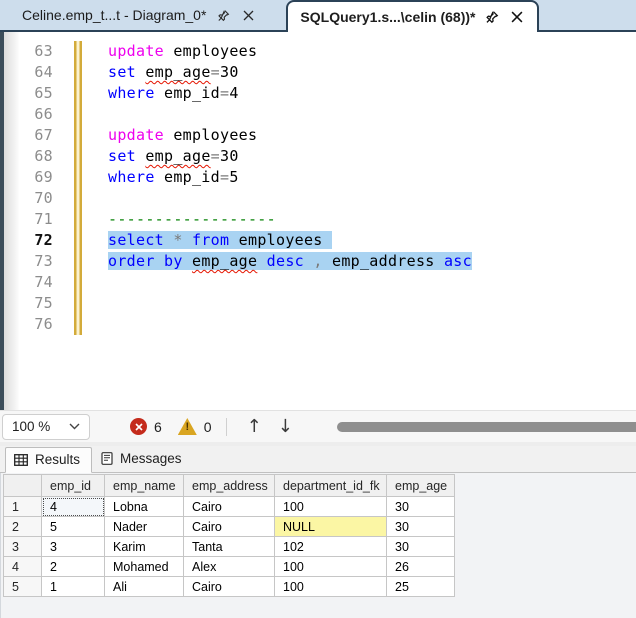 Image resolution: width=636 pixels, height=618 pixels. Describe the element at coordinates (138, 426) in the screenshot. I see `error-icon` at that location.